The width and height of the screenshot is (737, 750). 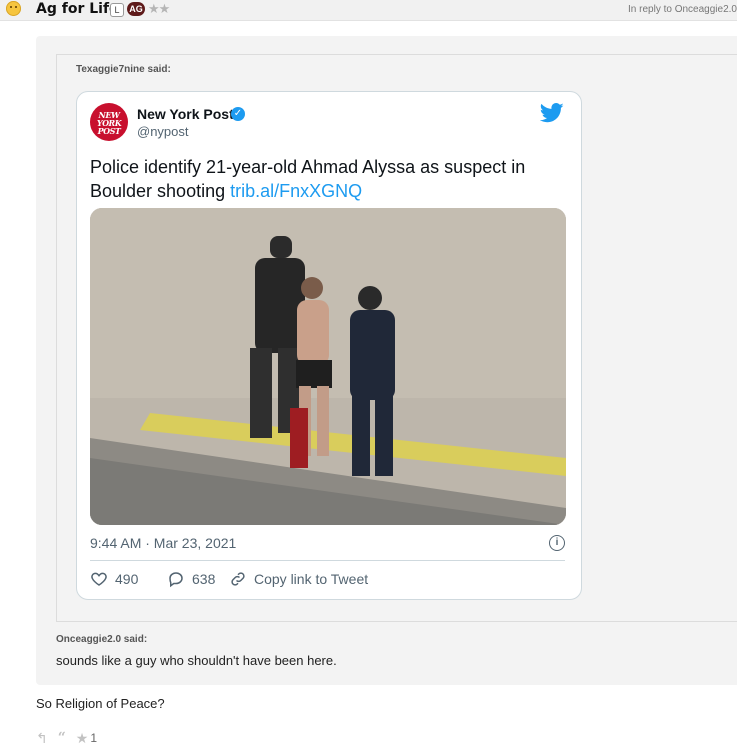 What do you see at coordinates (77, 9) in the screenshot?
I see `username-link: Ag for Life` at bounding box center [77, 9].